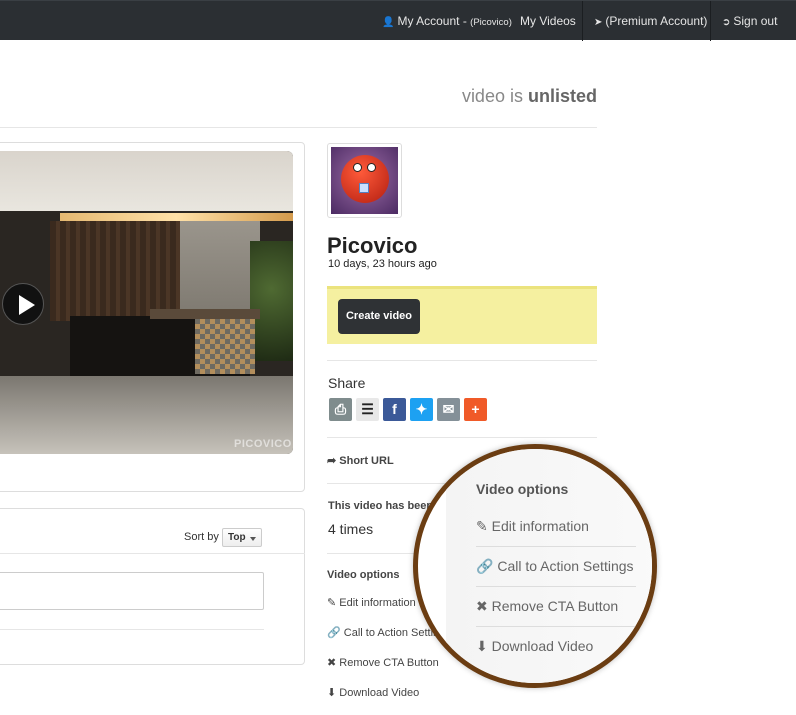 This screenshot has width=796, height=715. Describe the element at coordinates (598, 22) in the screenshot. I see `rocket-icon: ➤` at that location.